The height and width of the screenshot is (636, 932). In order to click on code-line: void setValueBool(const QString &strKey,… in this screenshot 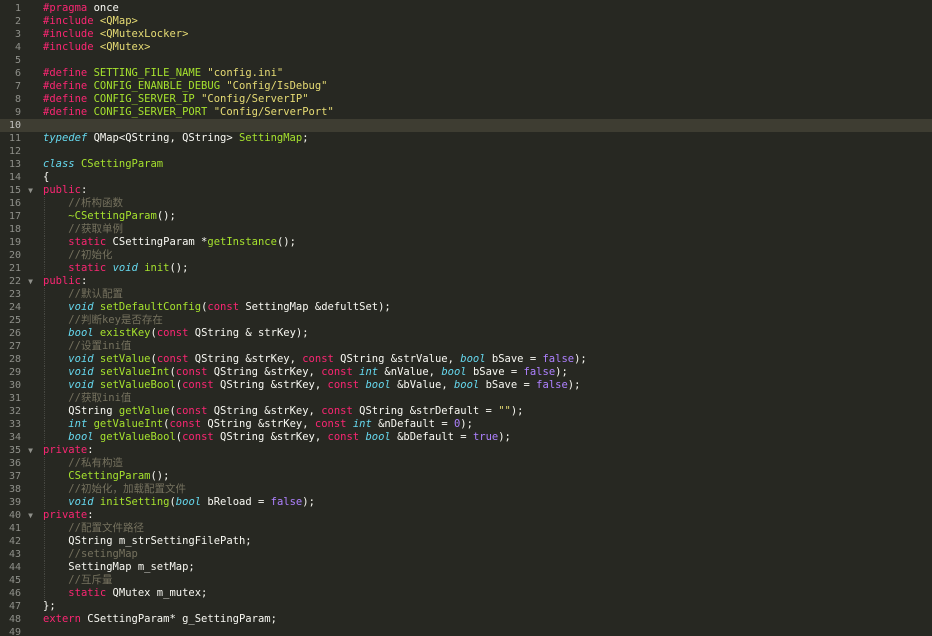, I will do `click(484, 385)`.